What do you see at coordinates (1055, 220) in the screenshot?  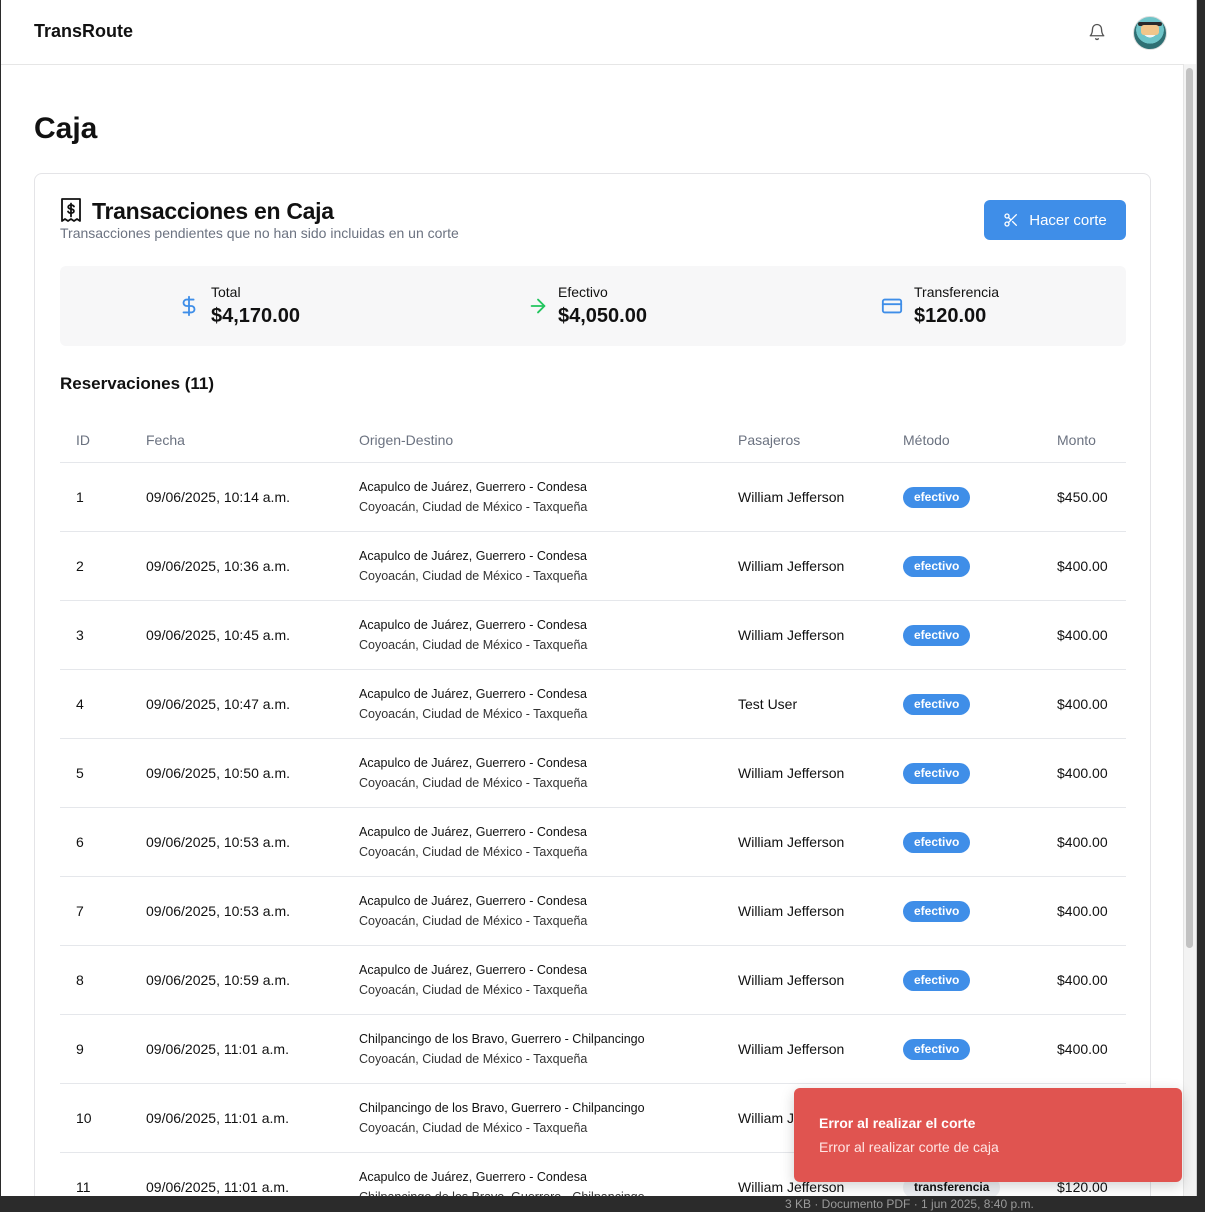 I see `hacer-corte-button: Hacer corte` at bounding box center [1055, 220].